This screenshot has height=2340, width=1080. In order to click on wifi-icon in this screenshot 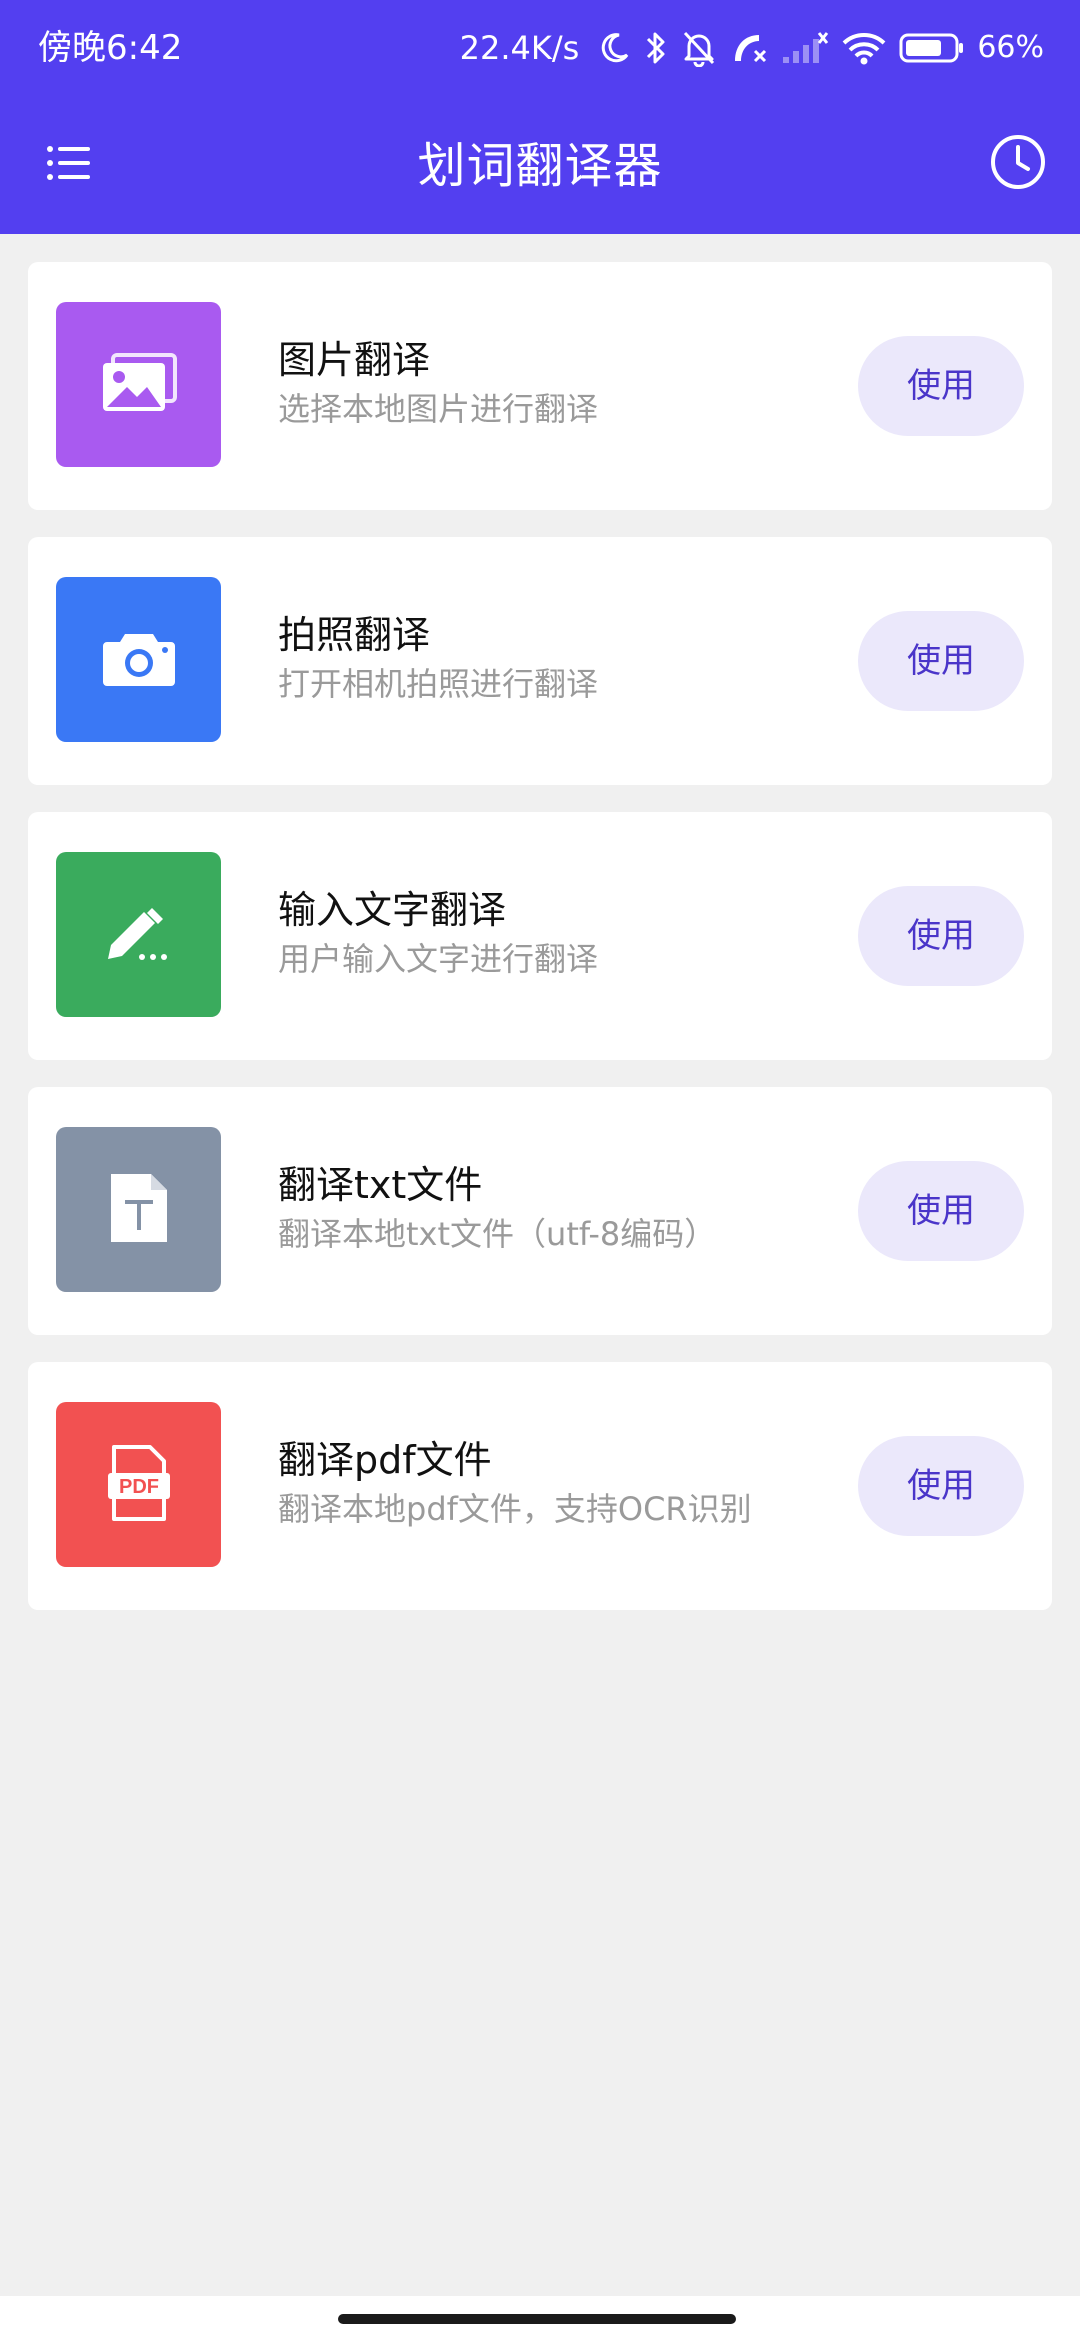, I will do `click(864, 48)`.